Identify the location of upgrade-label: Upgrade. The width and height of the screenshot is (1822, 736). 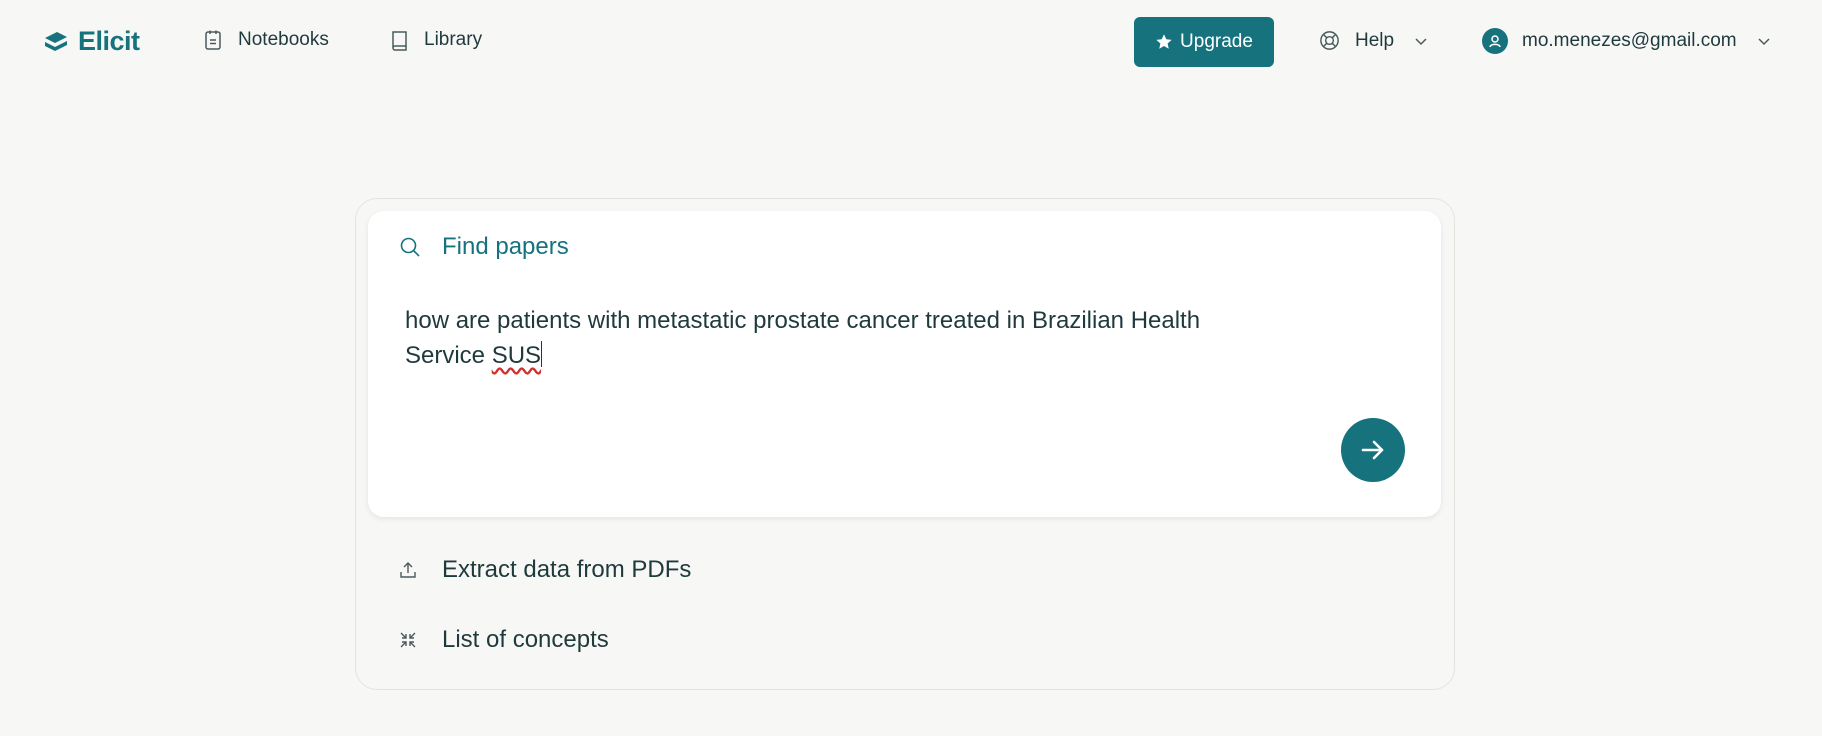
(1216, 41).